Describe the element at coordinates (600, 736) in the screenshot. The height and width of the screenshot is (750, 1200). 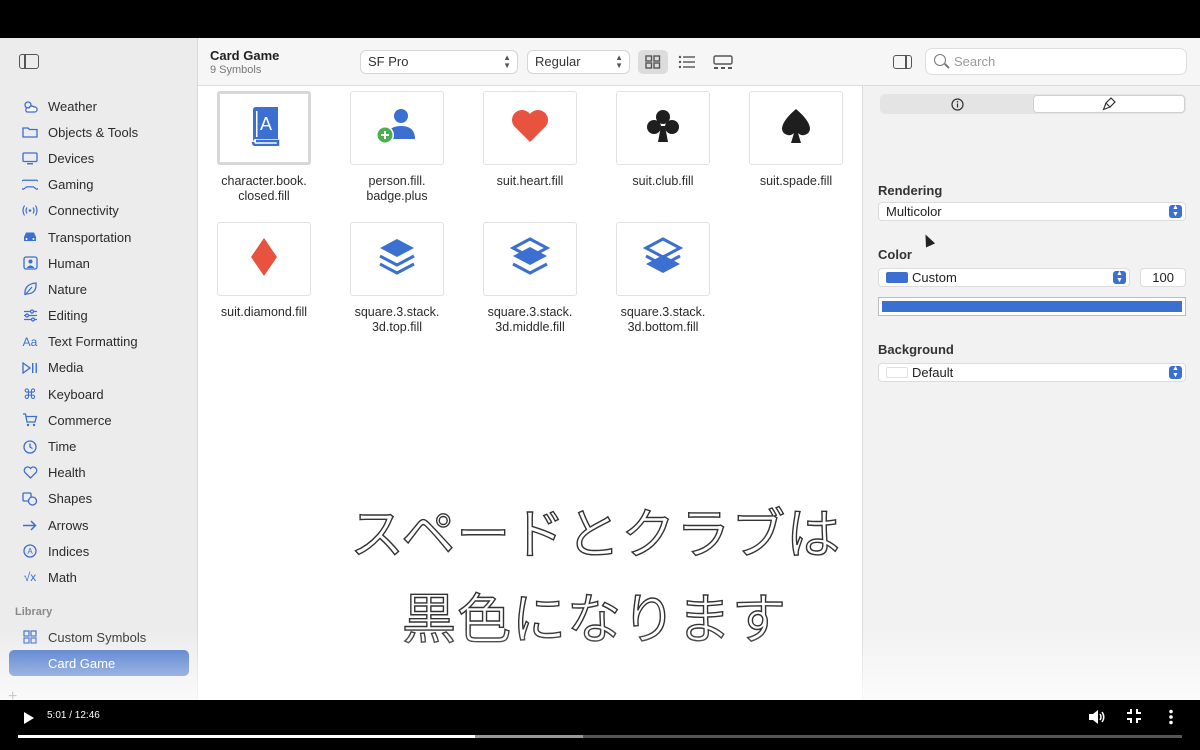
I see `progress-bar` at that location.